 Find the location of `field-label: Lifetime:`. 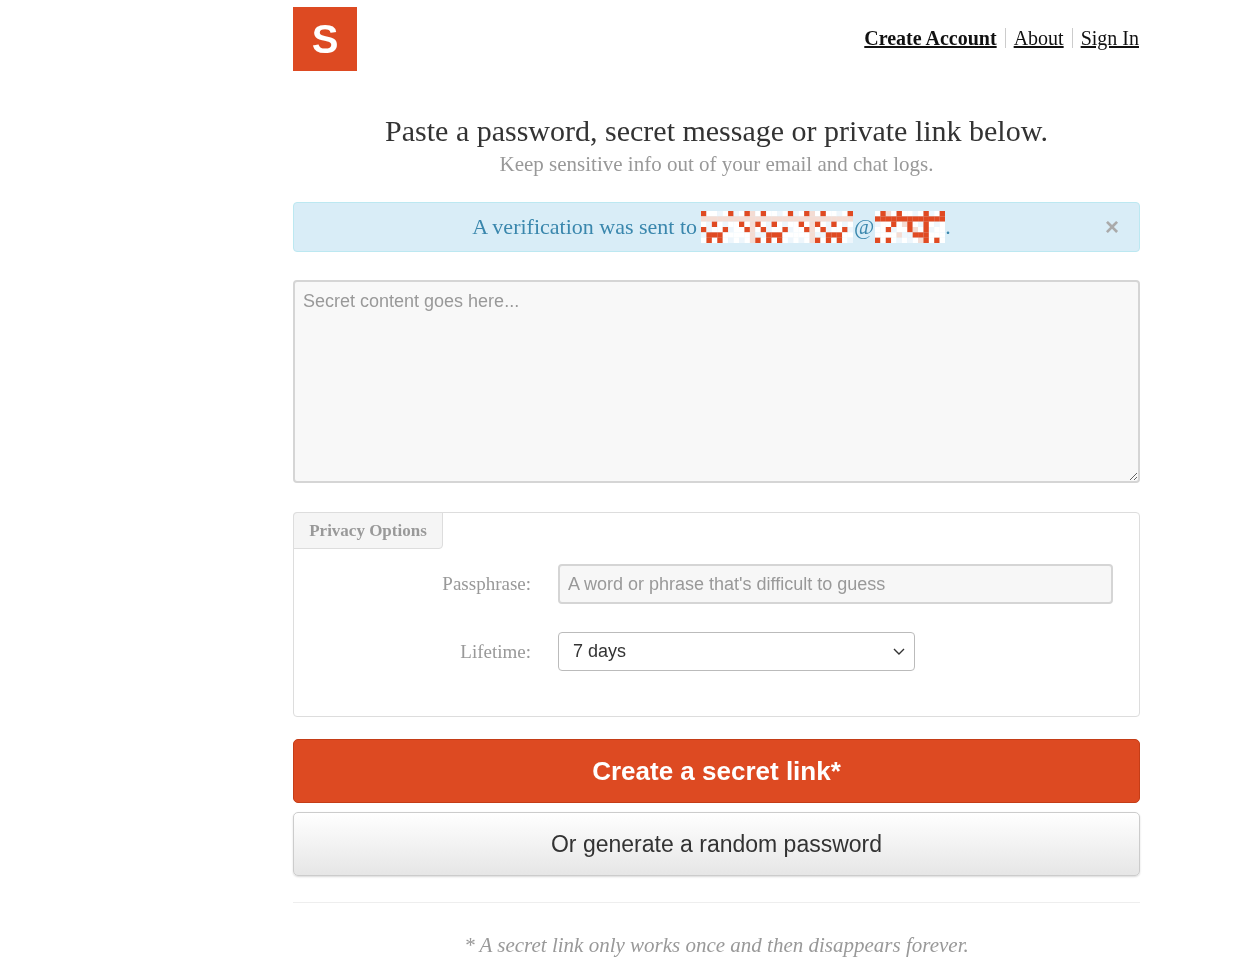

field-label: Lifetime: is located at coordinates (495, 651).